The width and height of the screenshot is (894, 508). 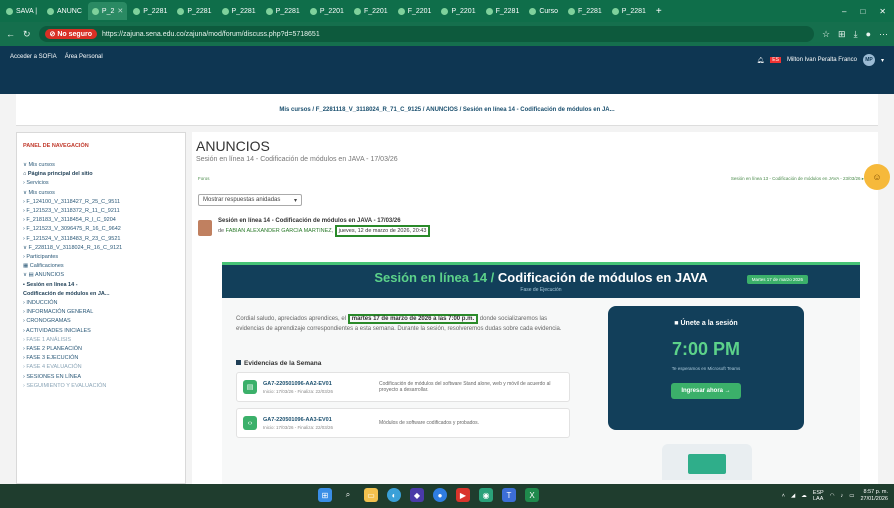 I want to click on join-now-button: Ingresar ahora →, so click(x=706, y=391).